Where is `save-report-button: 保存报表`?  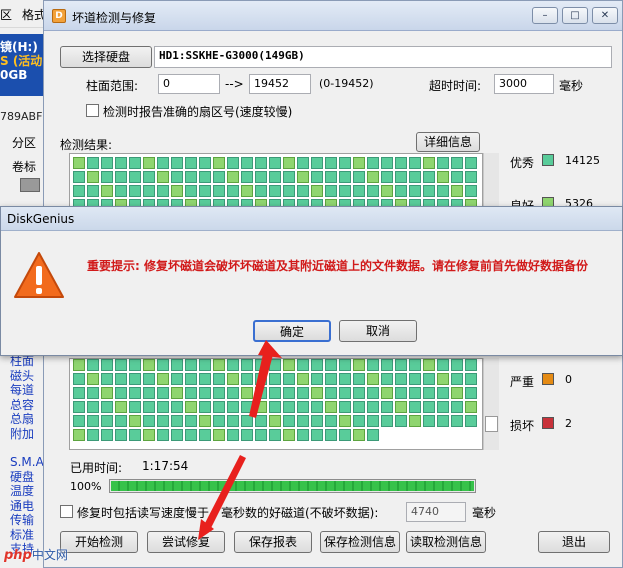
save-report-button: 保存报表 is located at coordinates (273, 542).